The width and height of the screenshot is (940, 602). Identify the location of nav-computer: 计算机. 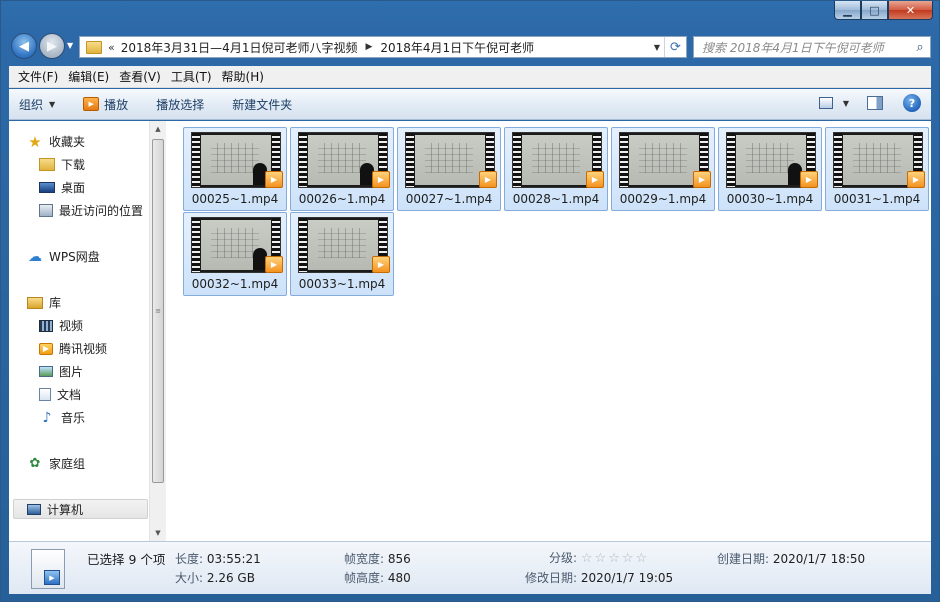
(55, 509).